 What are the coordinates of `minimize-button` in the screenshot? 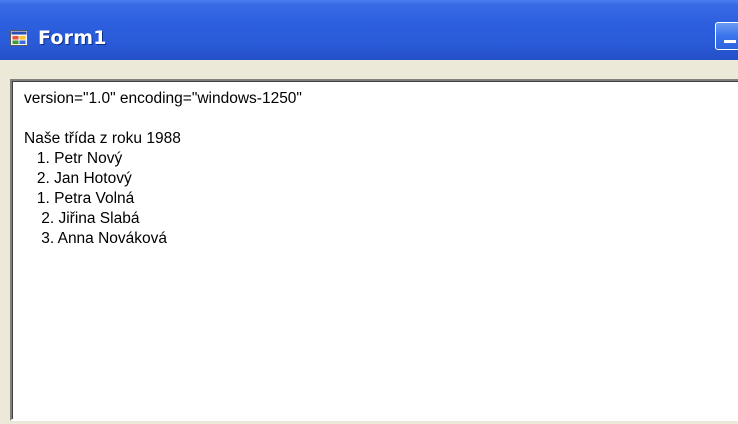 It's located at (726, 36).